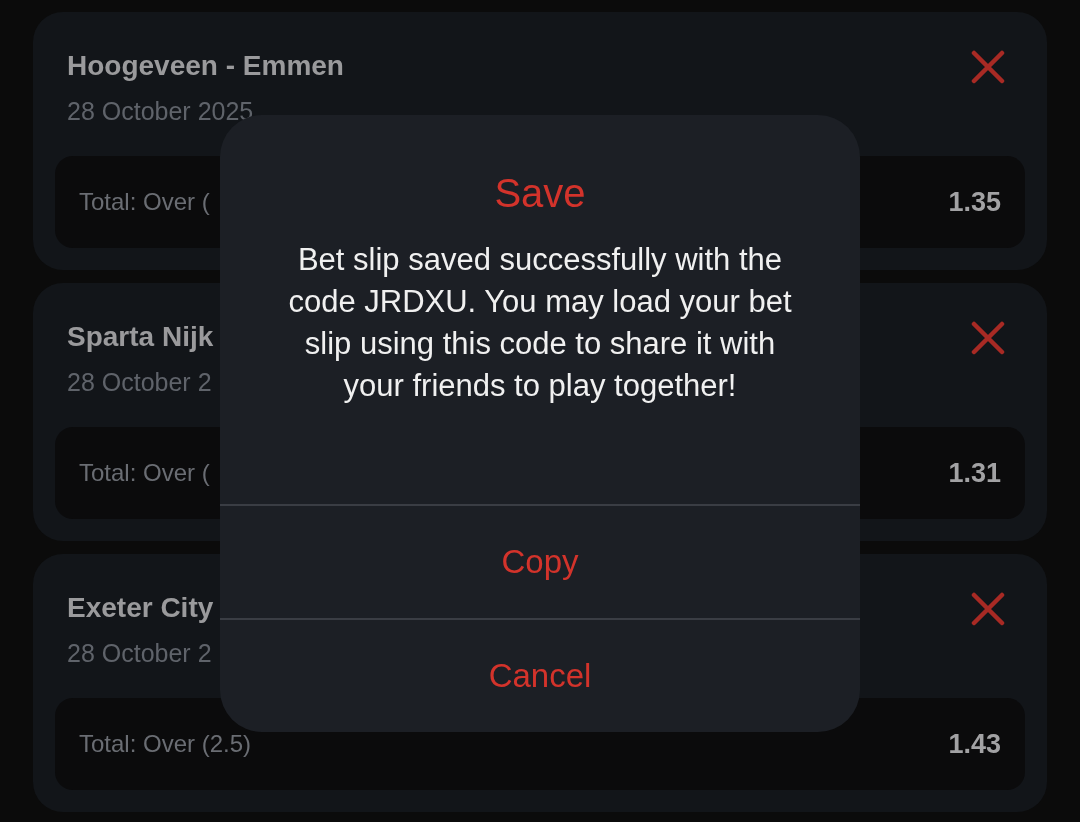  Describe the element at coordinates (540, 323) in the screenshot. I see `dialog-message: Bet slip saved successfully with the code JRDXU. You may load your bet slip using this code to share it with your friends to play together!` at that location.